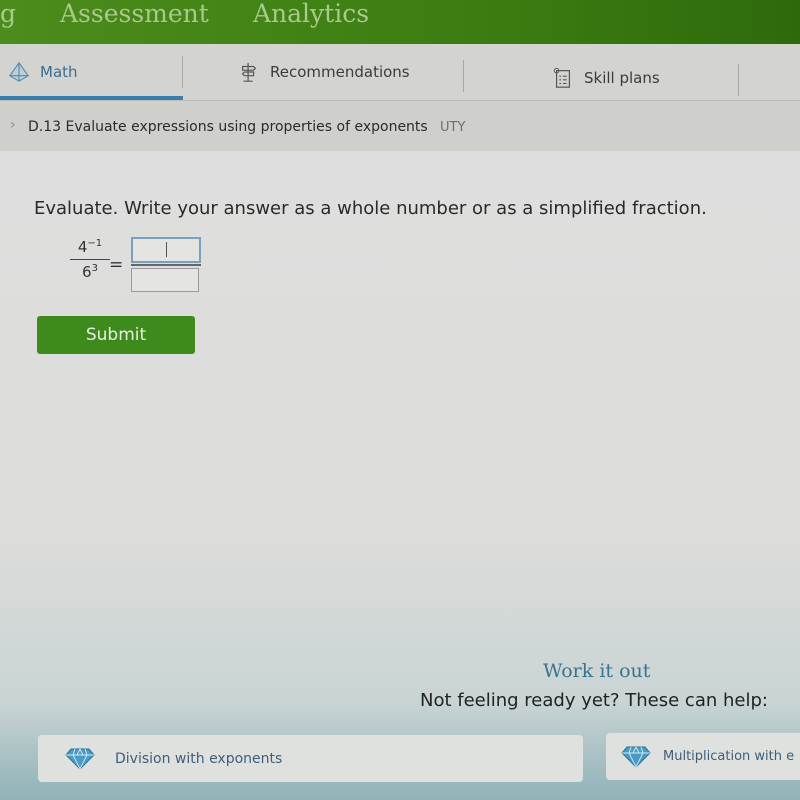 The image size is (800, 800). I want to click on text-cursor, so click(166, 249).